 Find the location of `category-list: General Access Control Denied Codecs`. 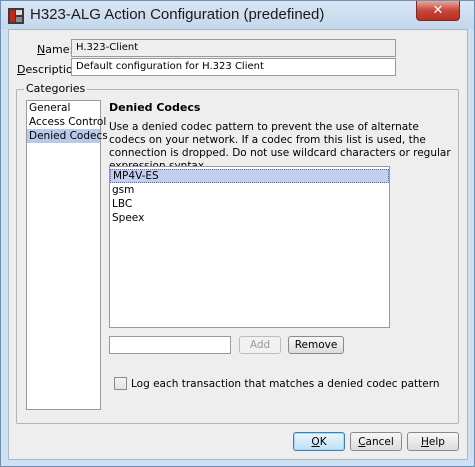

category-list: General Access Control Denied Codecs is located at coordinates (67, 255).